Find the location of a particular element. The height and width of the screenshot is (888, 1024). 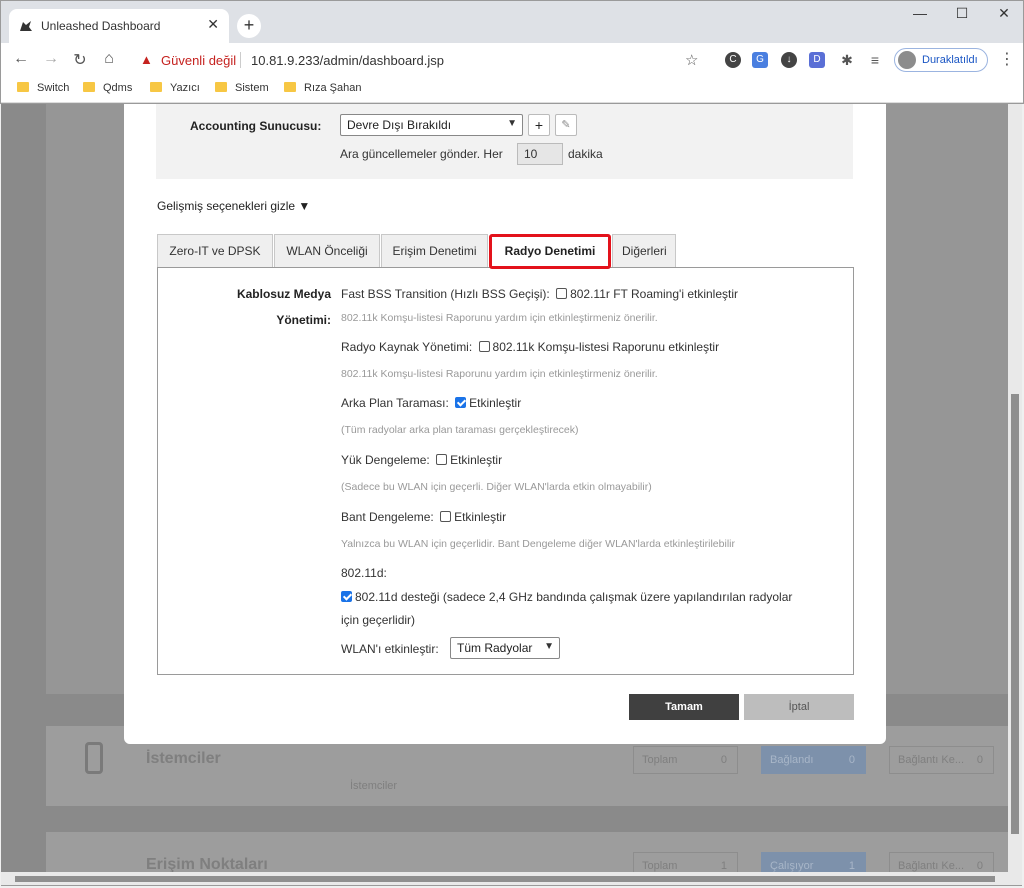

vertical-scrollbar is located at coordinates (1015, 488).